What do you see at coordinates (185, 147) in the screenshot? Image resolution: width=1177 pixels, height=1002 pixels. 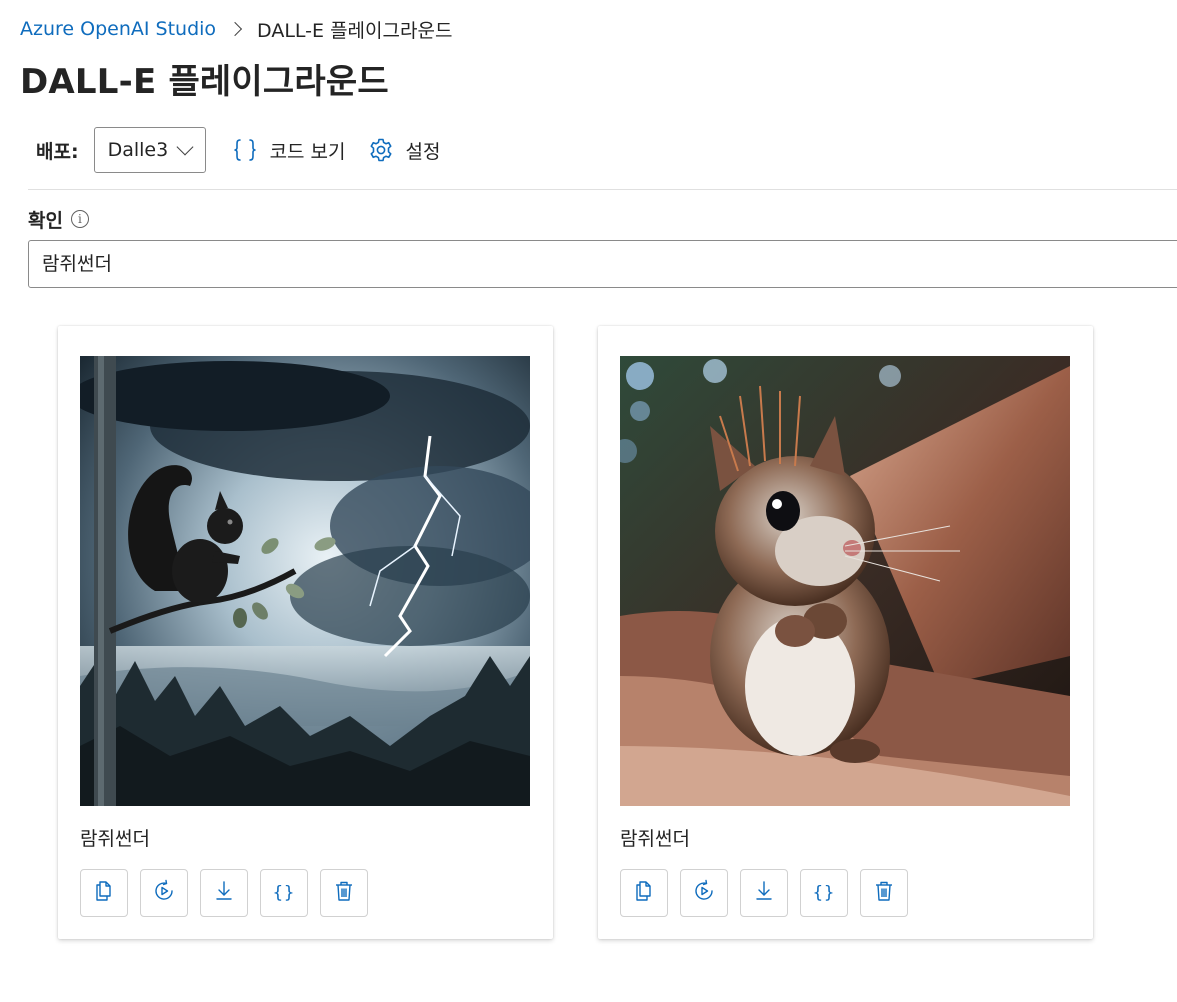 I see `chevron-down-icon` at bounding box center [185, 147].